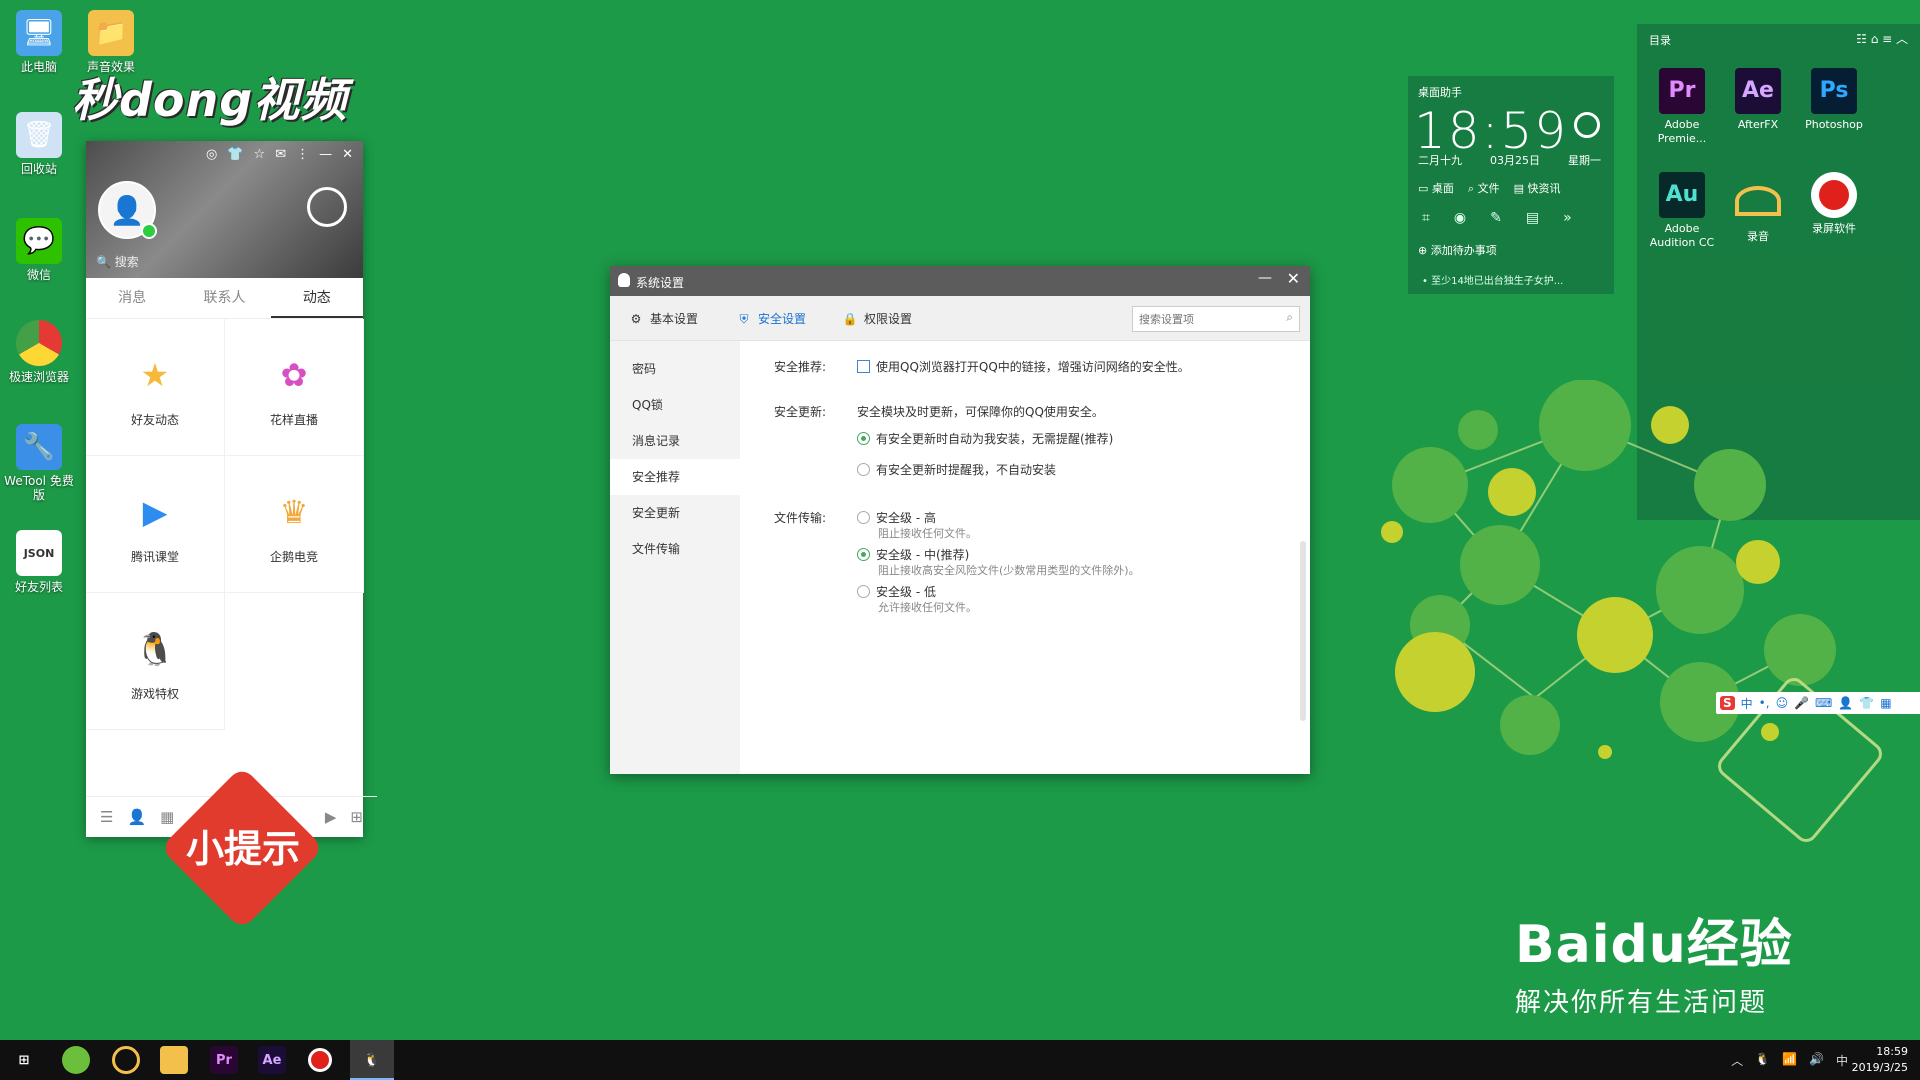  I want to click on action-files: ⌕ 文件, so click(1484, 188).